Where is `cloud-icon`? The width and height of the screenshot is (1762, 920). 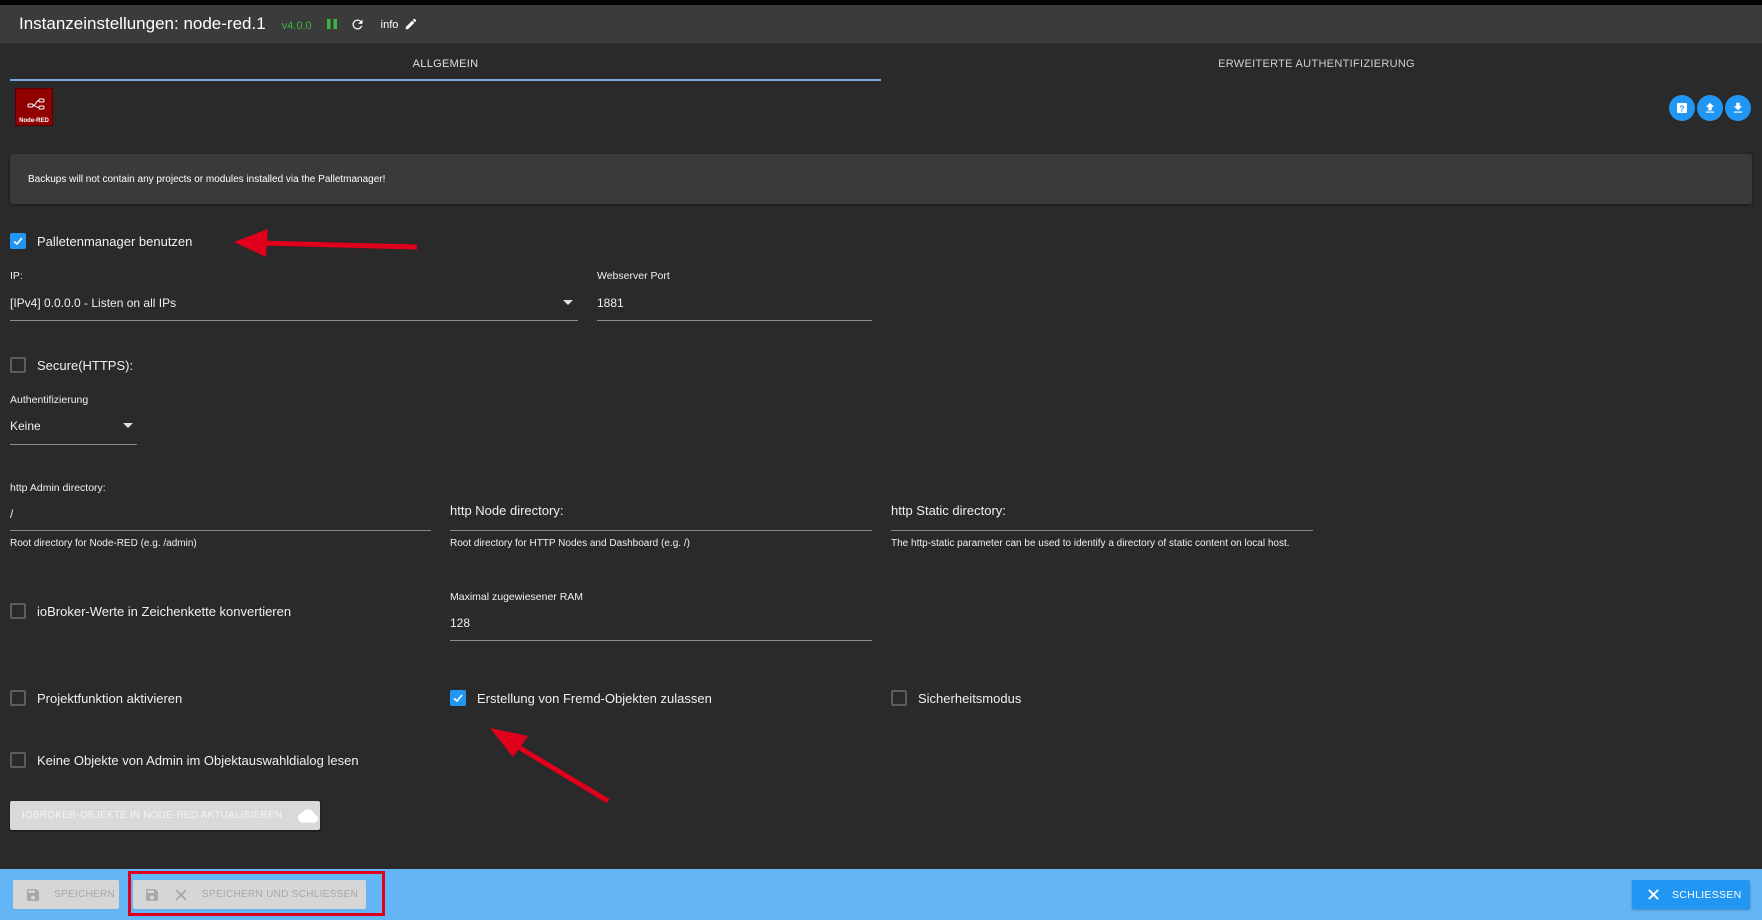 cloud-icon is located at coordinates (308, 815).